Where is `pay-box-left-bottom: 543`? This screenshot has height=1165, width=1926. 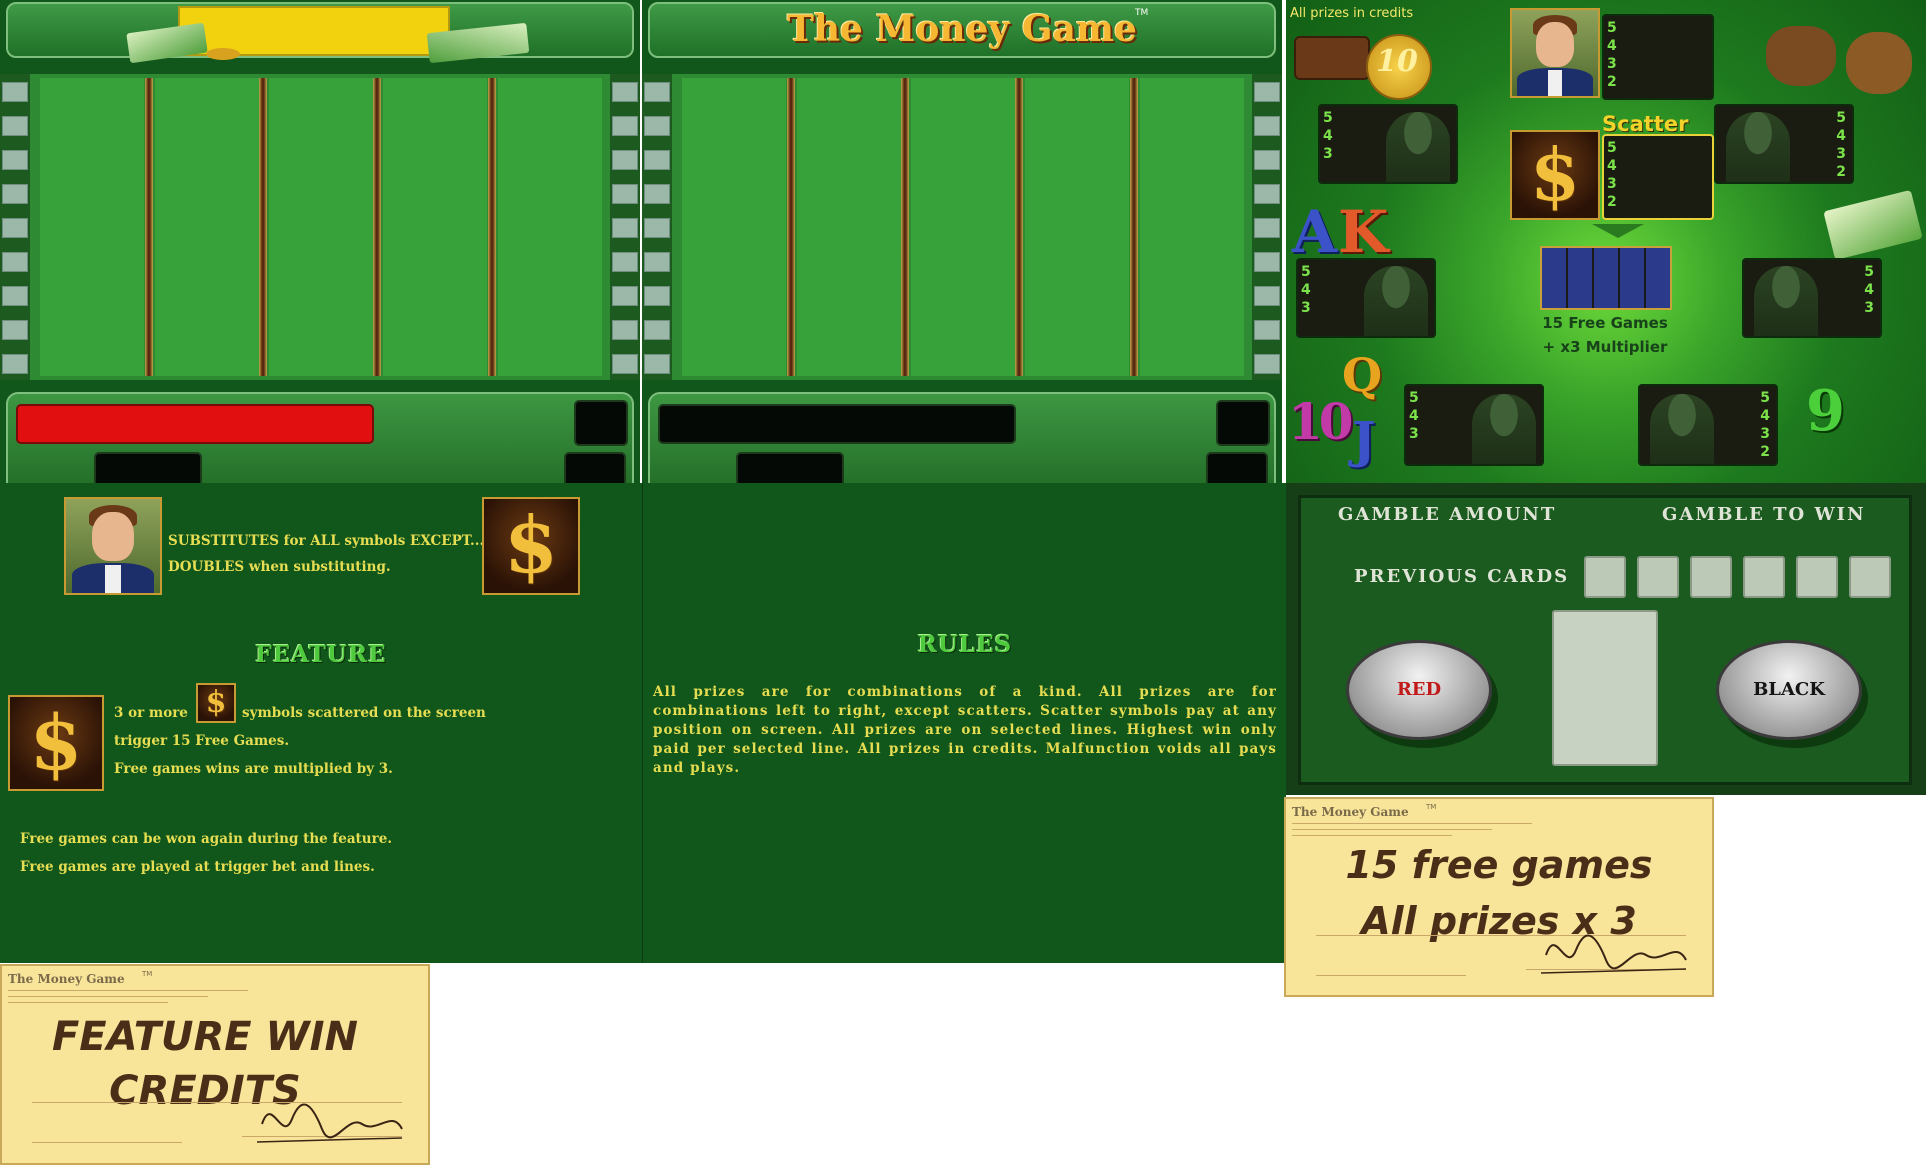
pay-box-left-bottom: 543 is located at coordinates (1474, 425).